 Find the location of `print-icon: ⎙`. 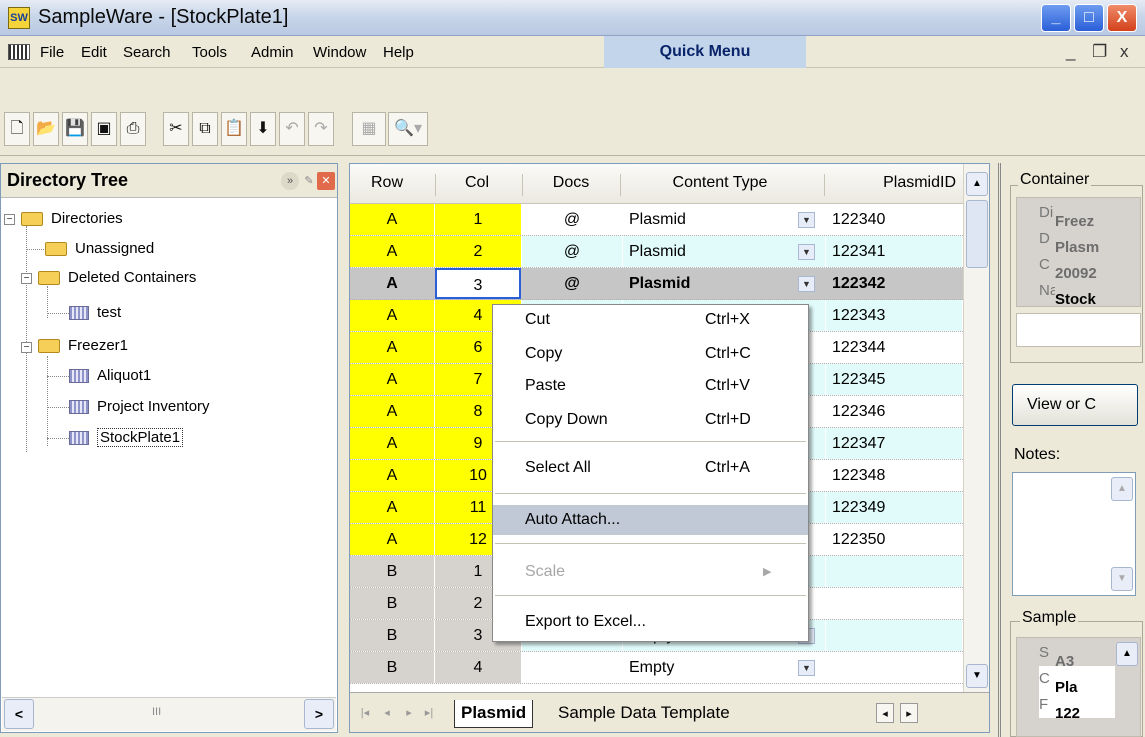

print-icon: ⎙ is located at coordinates (133, 129).